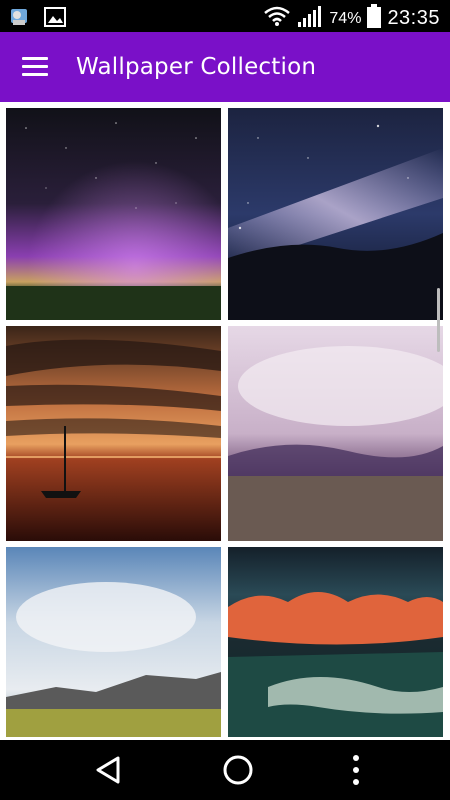  Describe the element at coordinates (110, 770) in the screenshot. I see `back-icon` at that location.